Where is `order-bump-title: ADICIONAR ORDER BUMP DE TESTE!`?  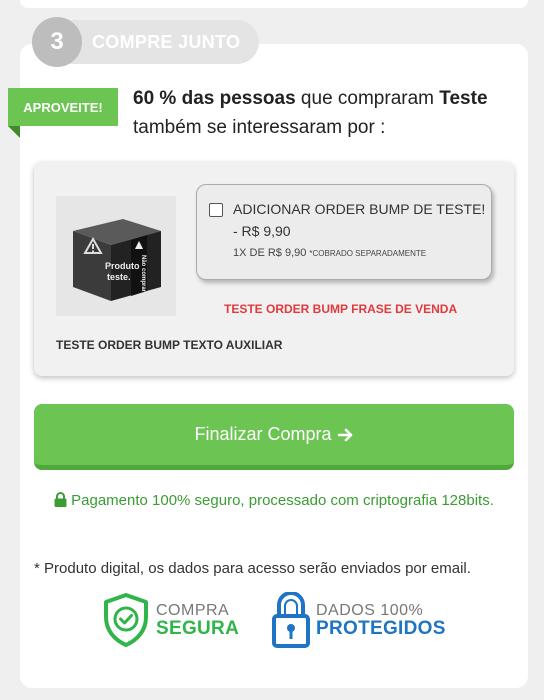
order-bump-title: ADICIONAR ORDER BUMP DE TESTE! is located at coordinates (359, 209).